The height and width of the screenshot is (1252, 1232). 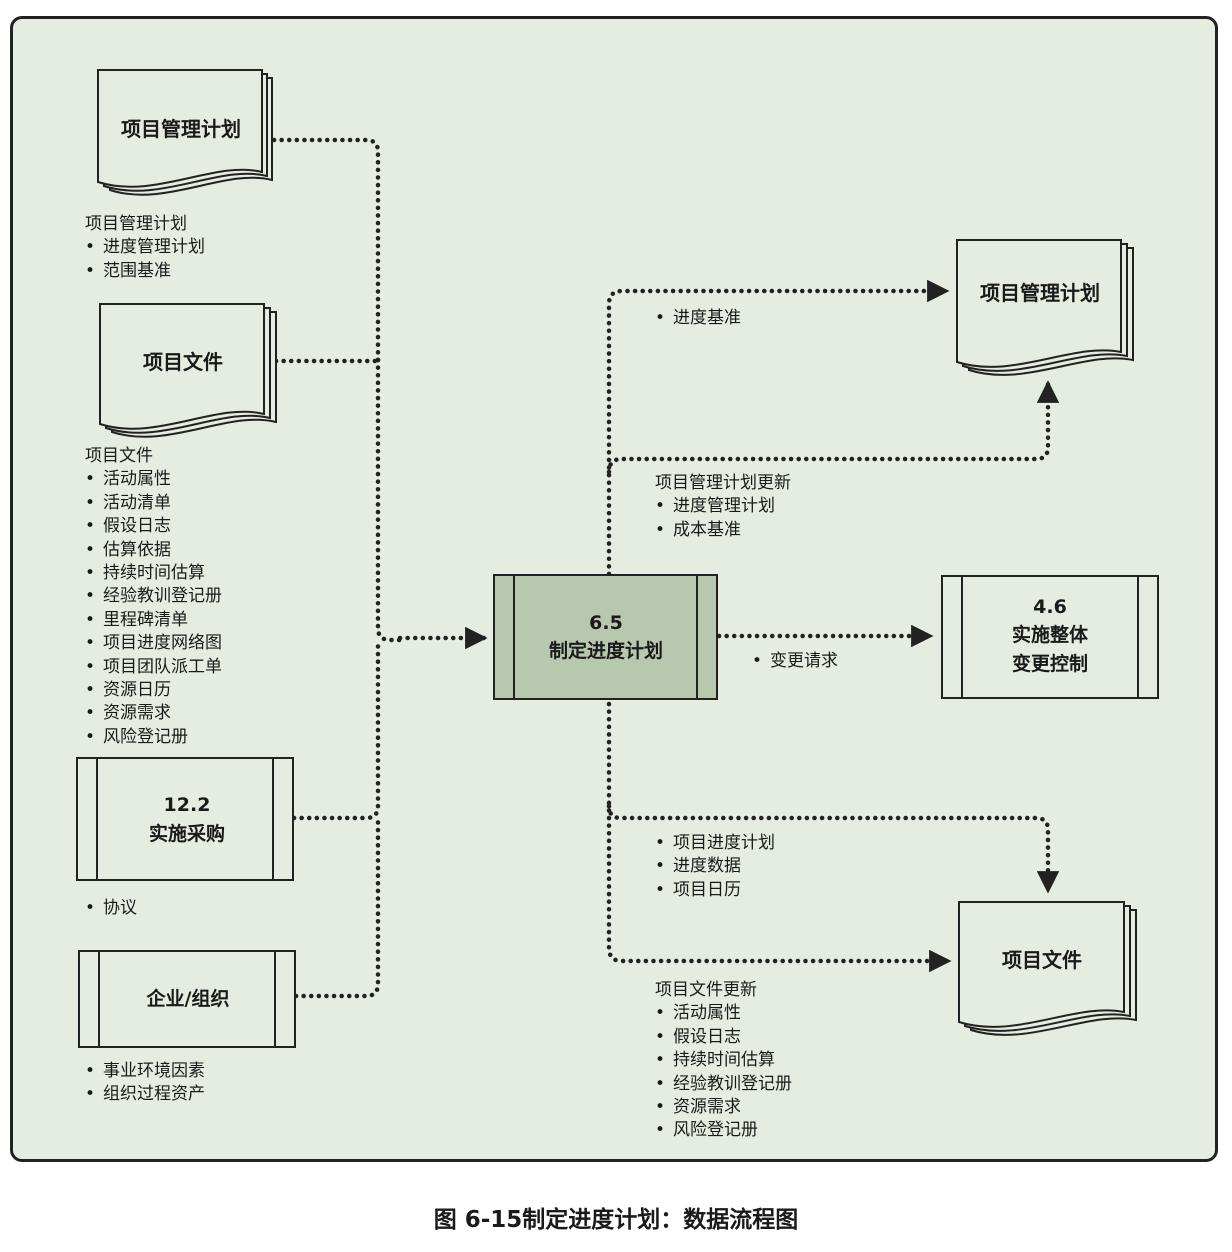 I want to click on list-item: 协议, so click(x=111, y=908).